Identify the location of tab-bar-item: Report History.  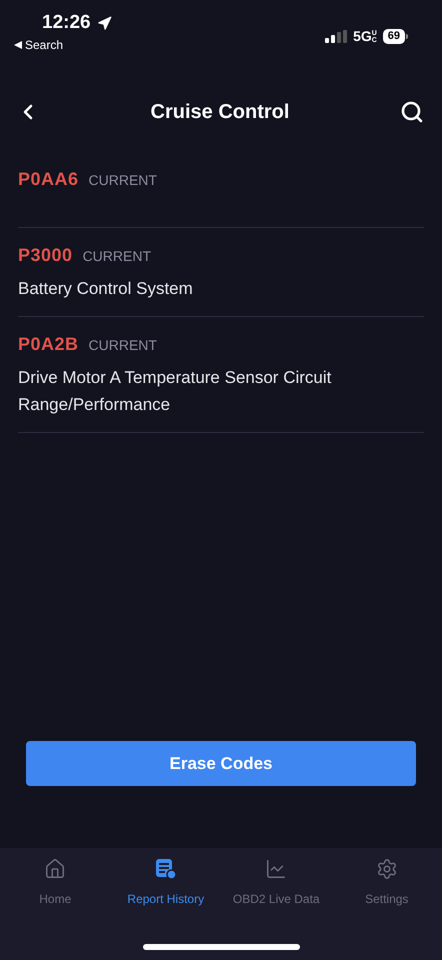
(165, 883).